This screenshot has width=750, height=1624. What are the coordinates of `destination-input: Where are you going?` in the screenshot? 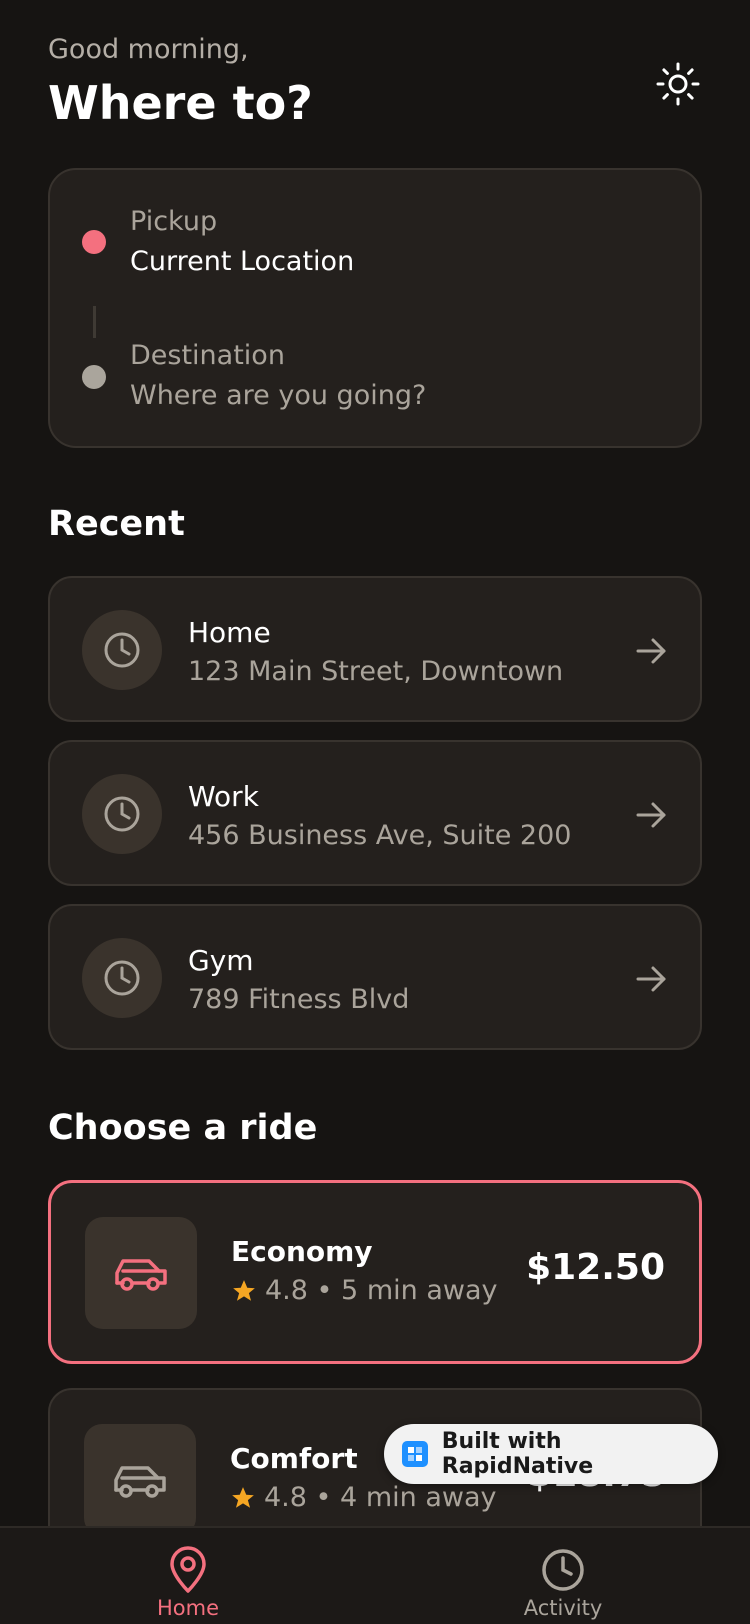 It's located at (278, 395).